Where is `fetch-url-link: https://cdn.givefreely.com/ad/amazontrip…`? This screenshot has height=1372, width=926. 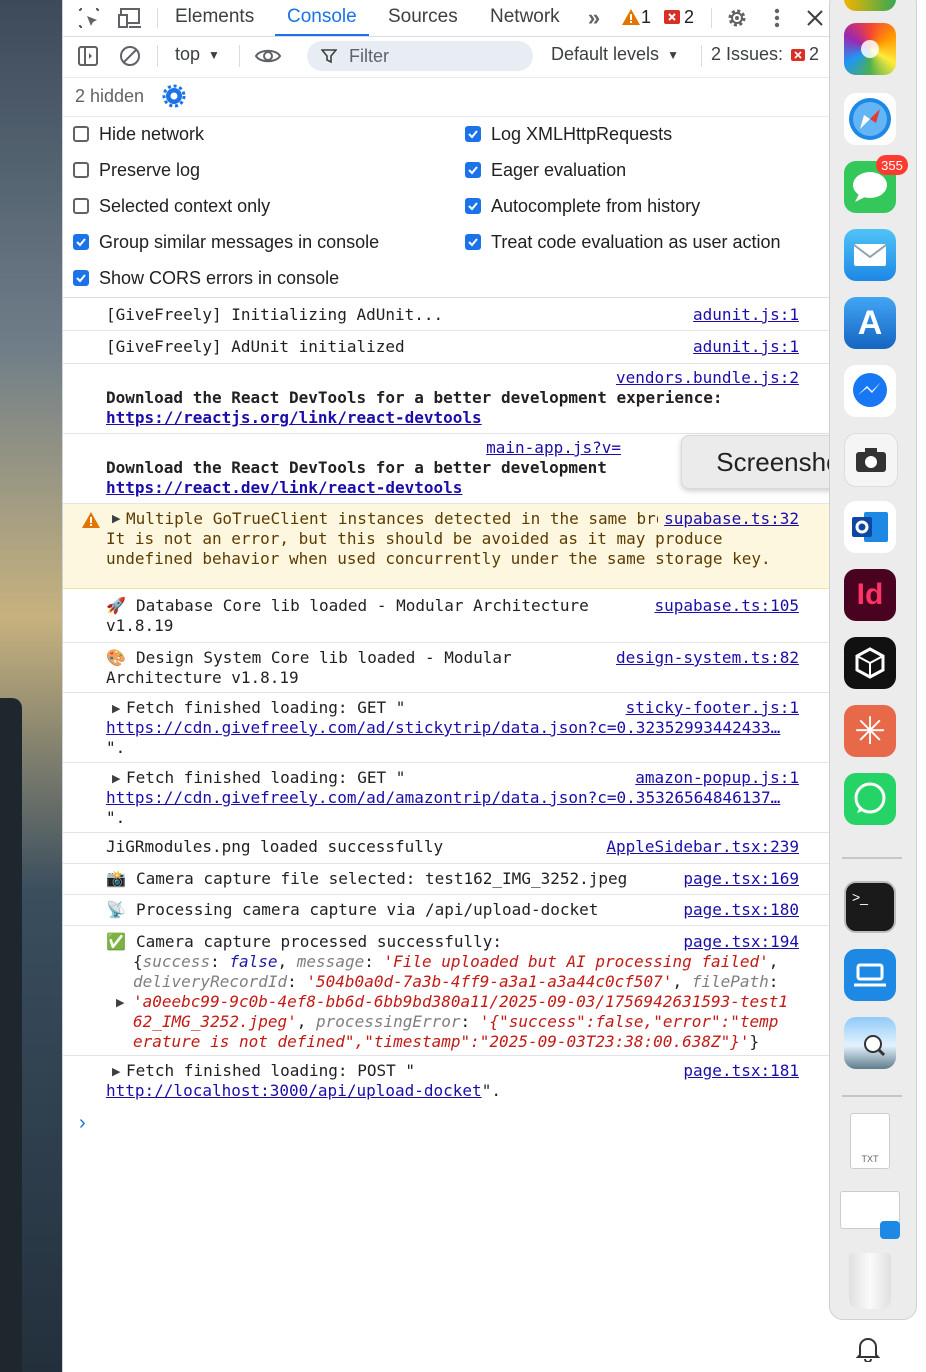 fetch-url-link: https://cdn.givefreely.com/ad/amazontrip… is located at coordinates (443, 797).